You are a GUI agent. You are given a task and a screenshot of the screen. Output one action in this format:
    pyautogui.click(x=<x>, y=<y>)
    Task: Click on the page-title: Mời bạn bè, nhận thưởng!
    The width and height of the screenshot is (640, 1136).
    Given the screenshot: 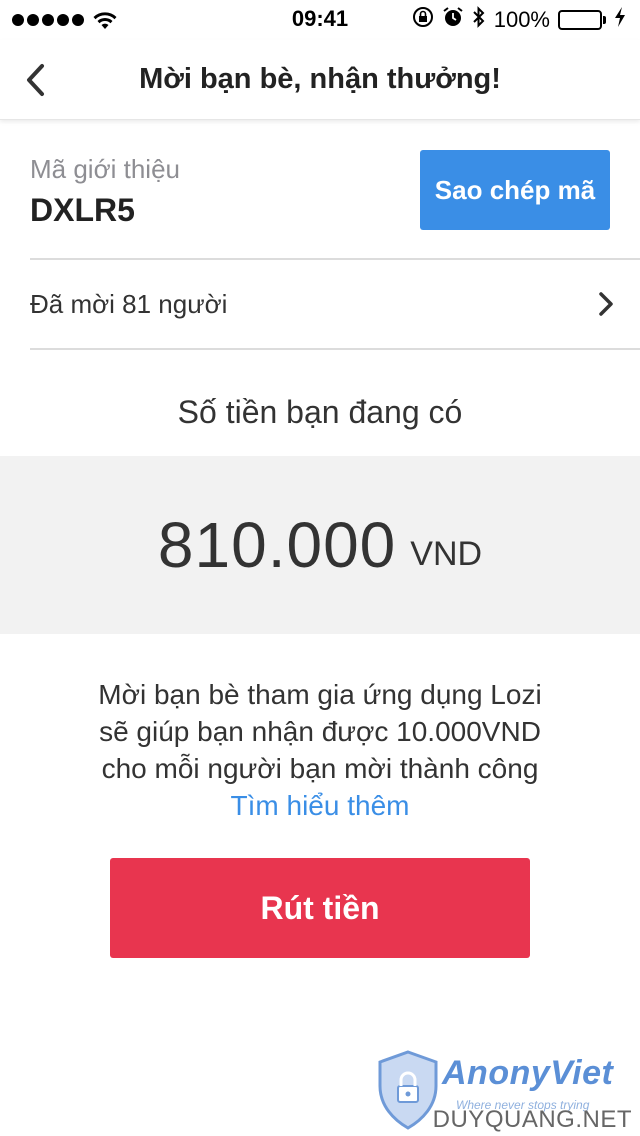 What is the action you would take?
    pyautogui.click(x=320, y=79)
    